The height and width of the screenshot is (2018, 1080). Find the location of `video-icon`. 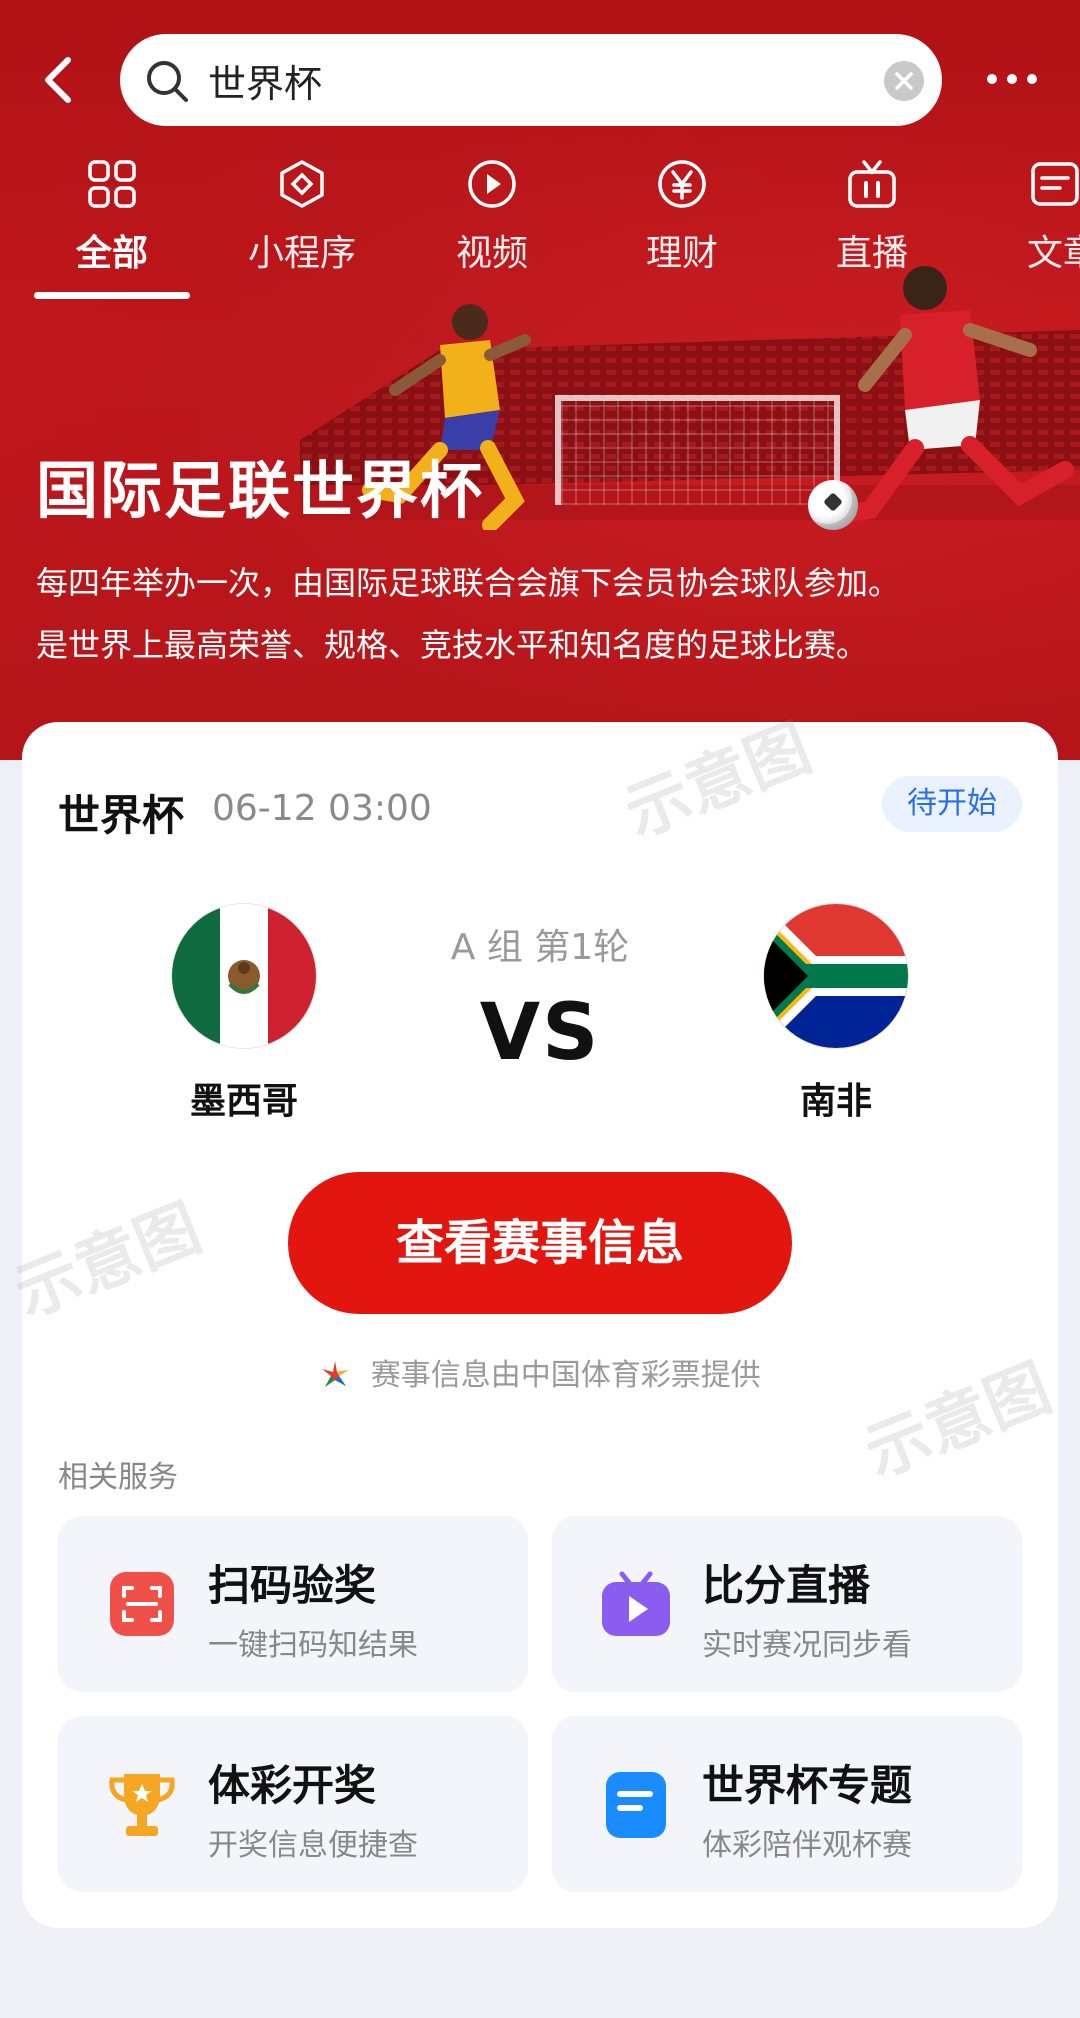

video-icon is located at coordinates (492, 184).